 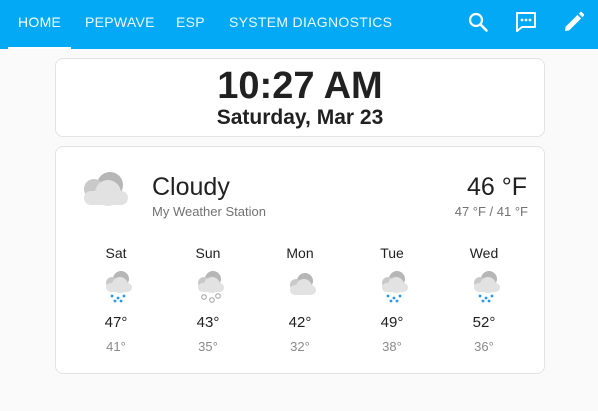 I want to click on forecast-low: 35°, so click(x=208, y=346).